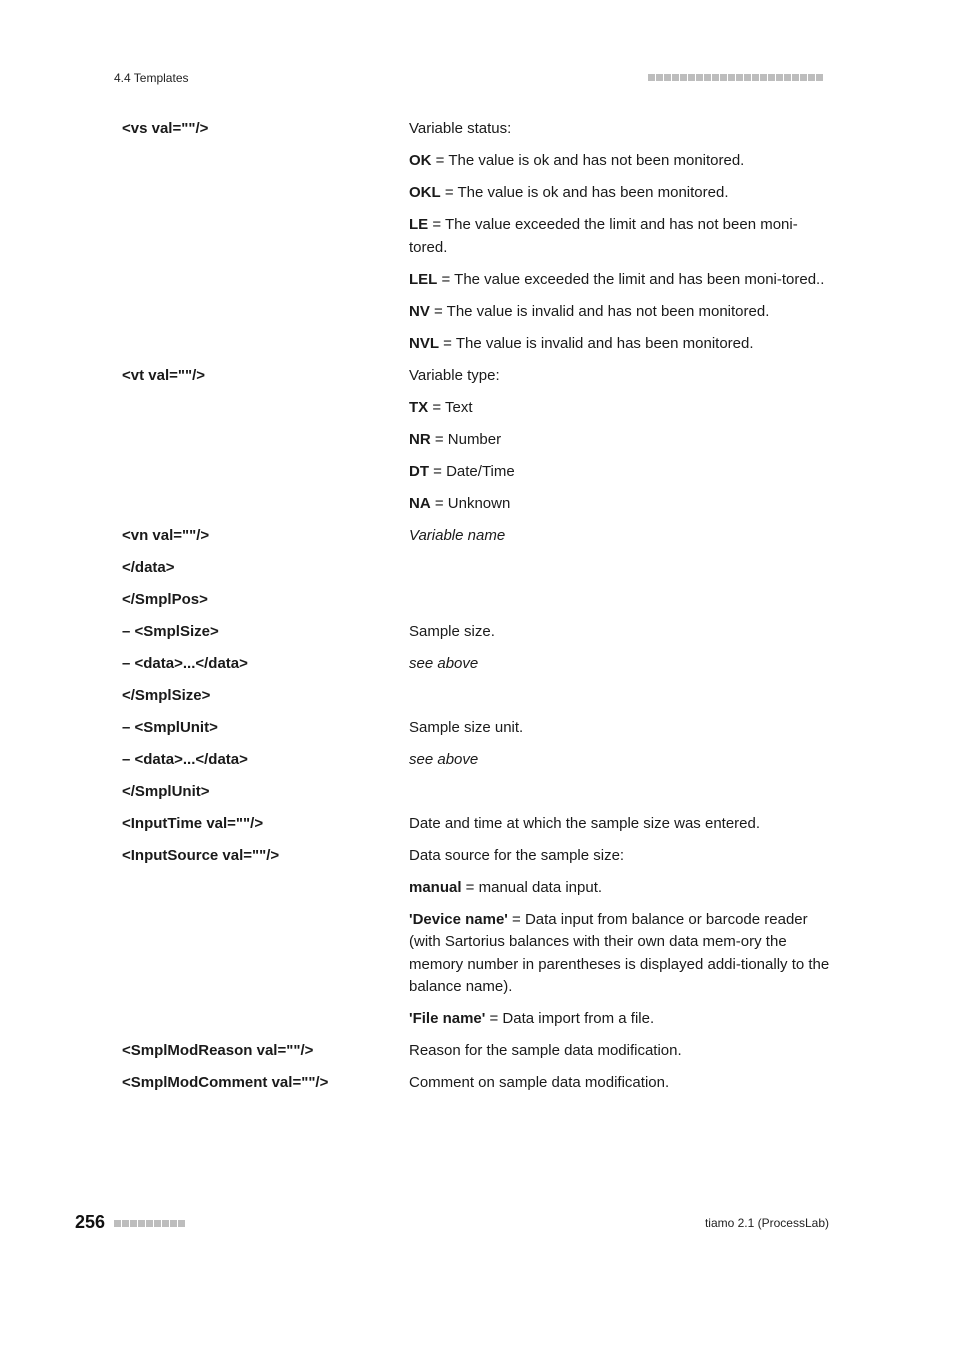 The height and width of the screenshot is (1350, 954). Describe the element at coordinates (166, 791) in the screenshot. I see `xml-tag: </SmplUnit>` at that location.